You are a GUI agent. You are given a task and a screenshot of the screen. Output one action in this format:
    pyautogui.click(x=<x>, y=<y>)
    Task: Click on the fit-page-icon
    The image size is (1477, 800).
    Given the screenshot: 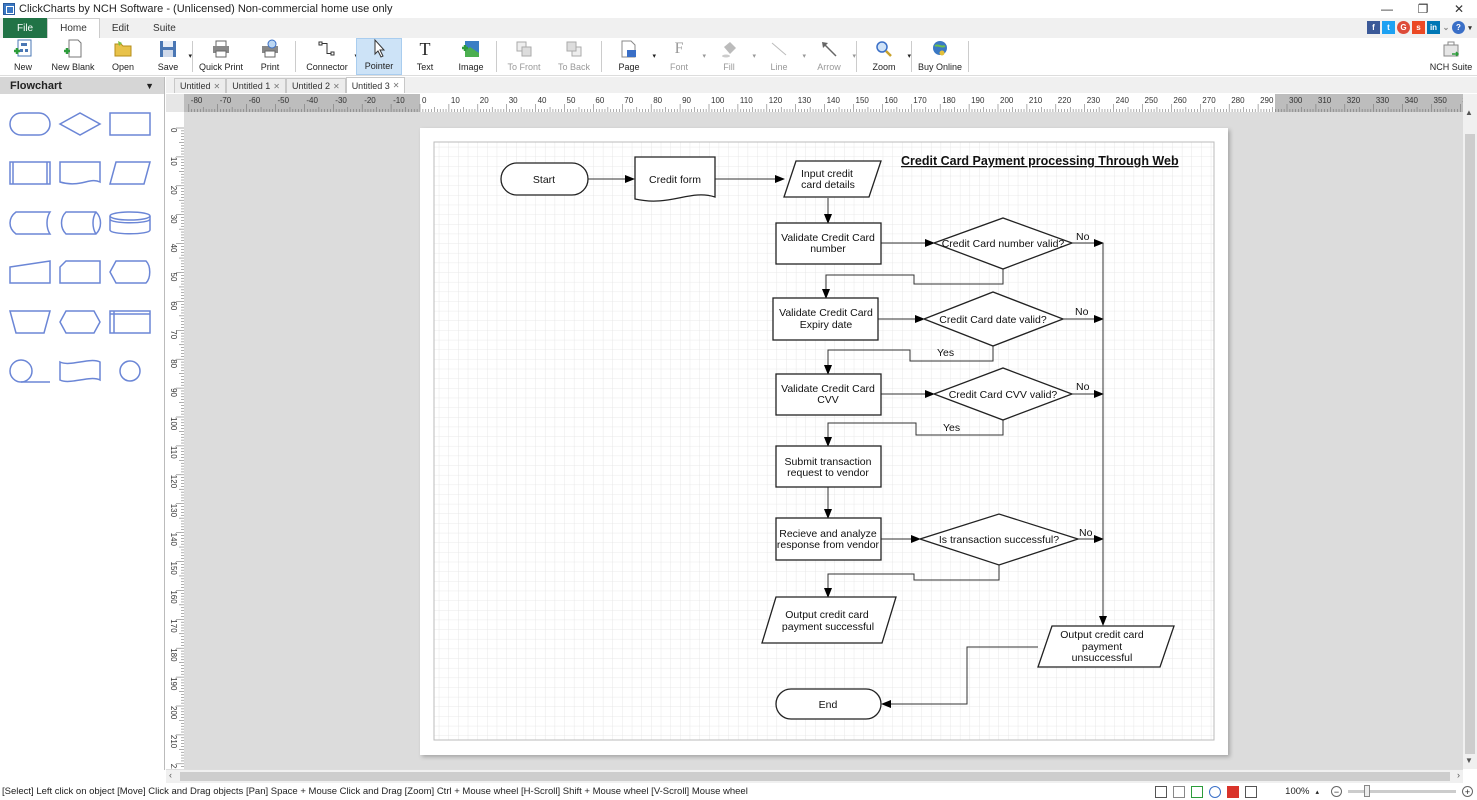 What is the action you would take?
    pyautogui.click(x=1161, y=791)
    